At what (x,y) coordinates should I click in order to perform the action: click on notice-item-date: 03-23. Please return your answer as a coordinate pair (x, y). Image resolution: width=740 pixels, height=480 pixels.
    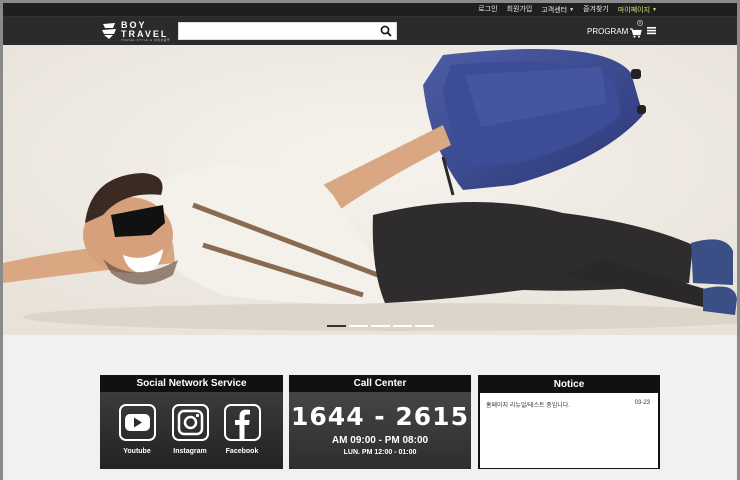
    Looking at the image, I should click on (642, 403).